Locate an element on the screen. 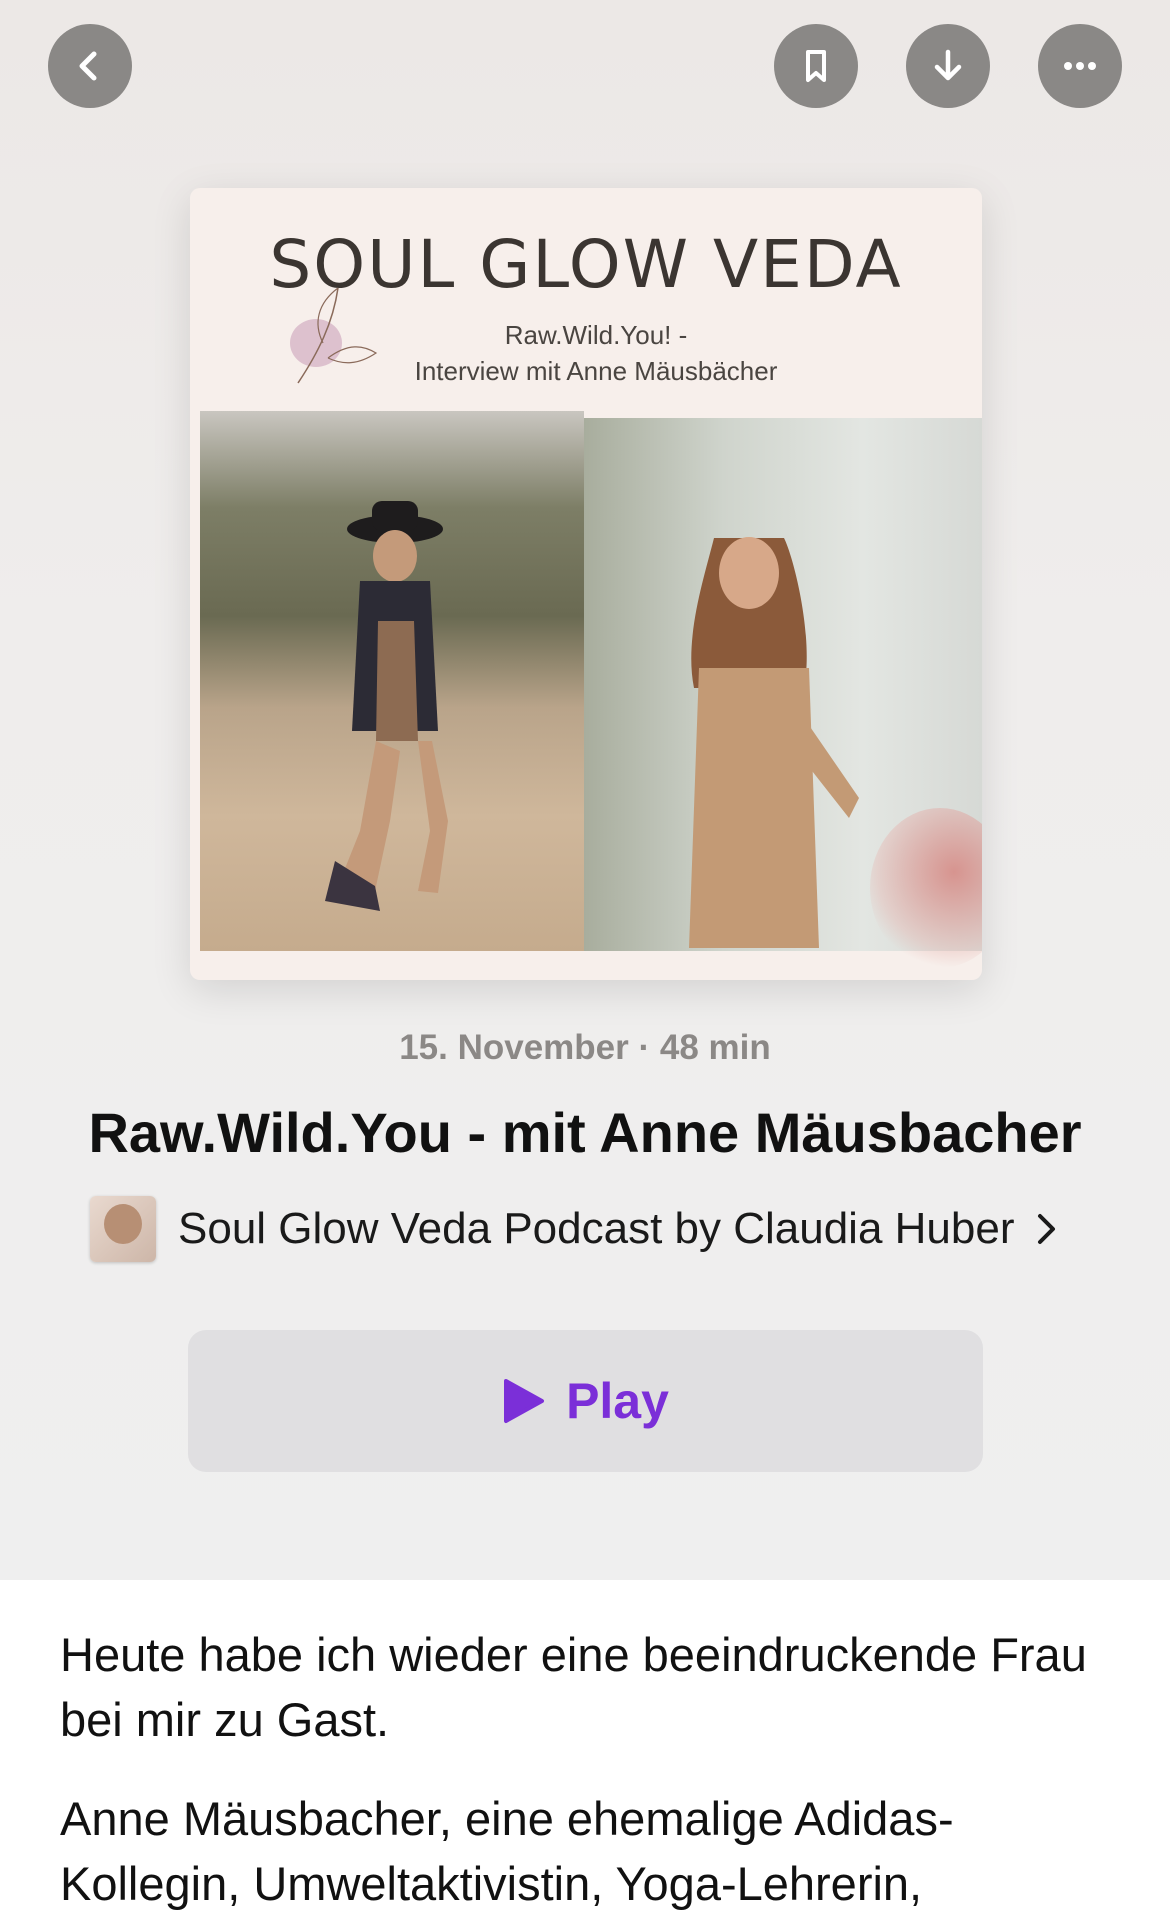 The height and width of the screenshot is (1911, 1170). bookmark-button is located at coordinates (816, 66).